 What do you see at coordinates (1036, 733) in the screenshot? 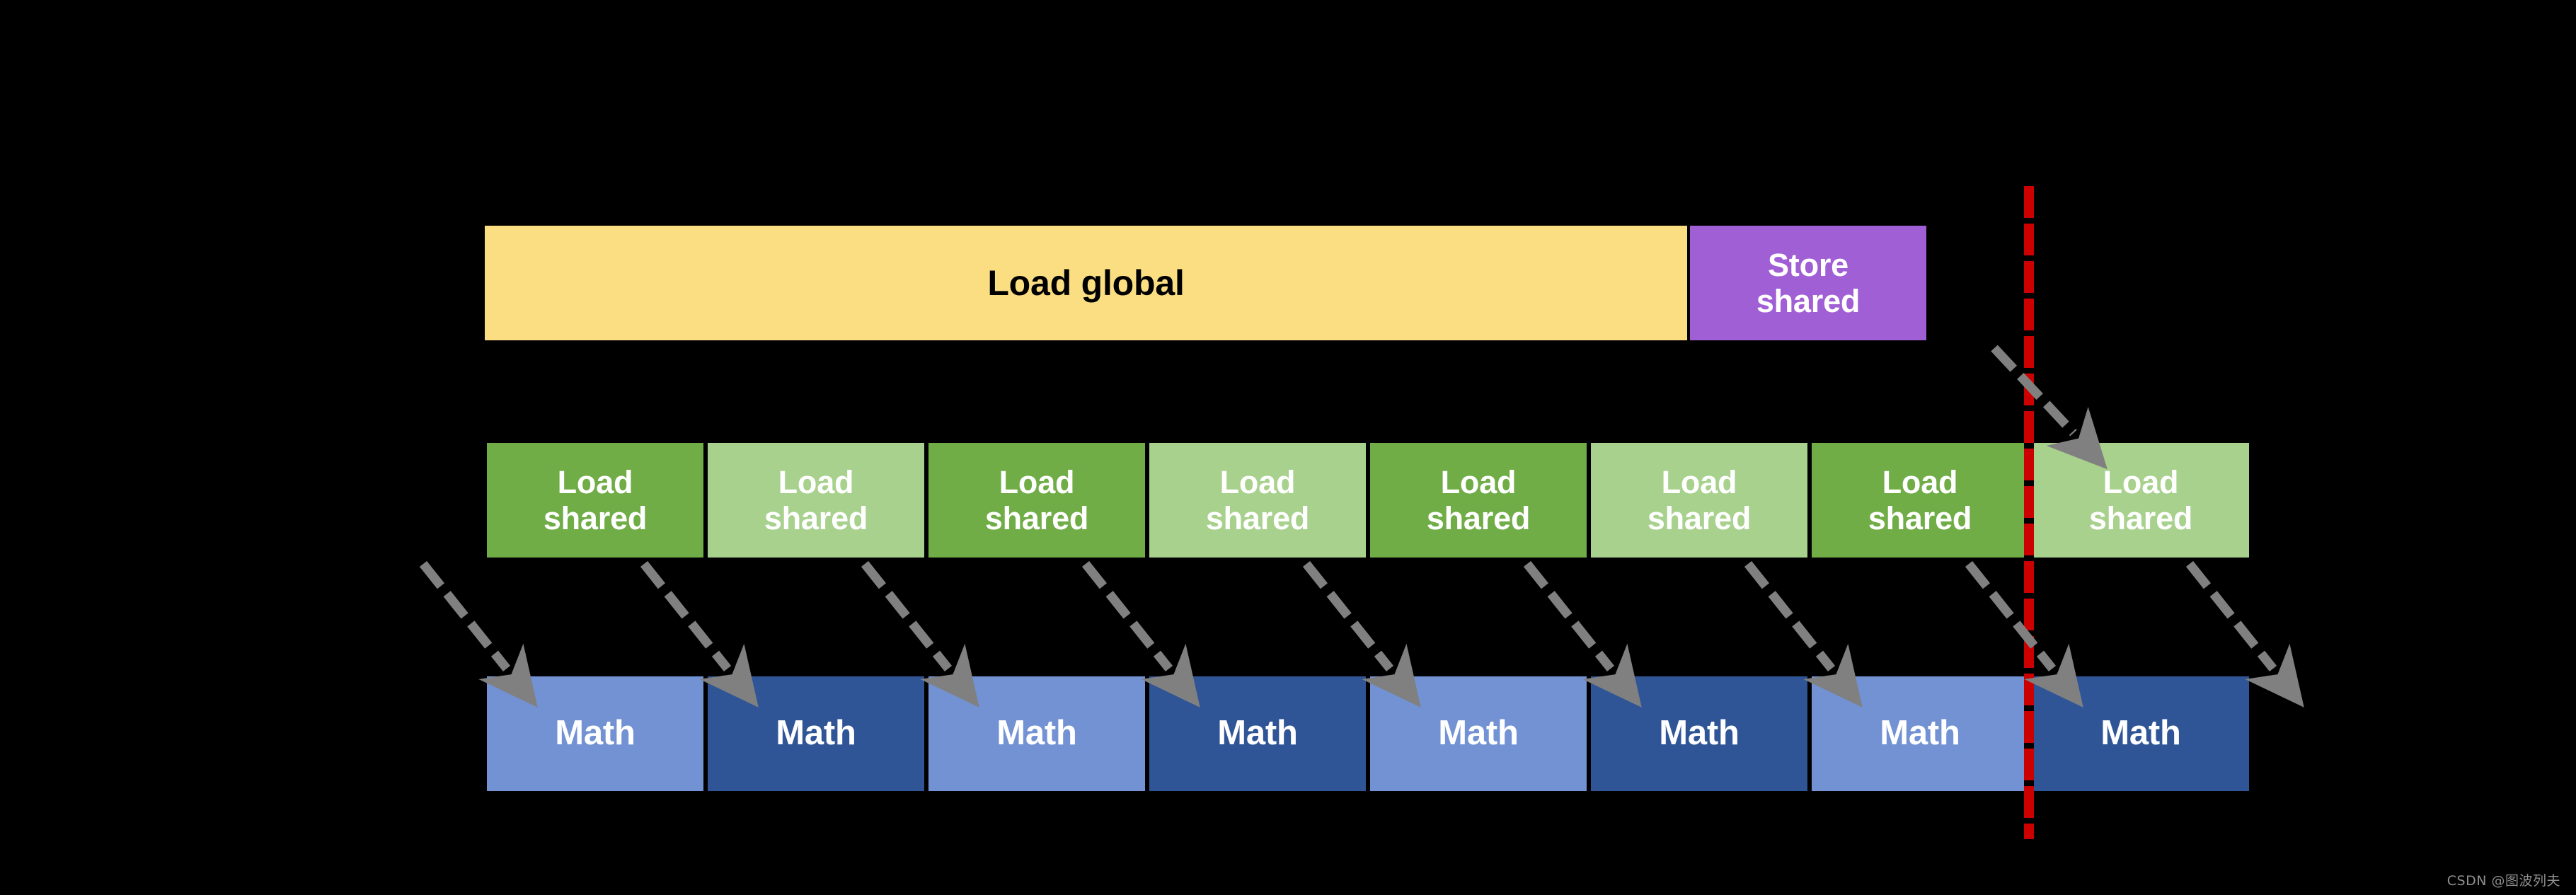
I see `block-math-3: Math` at bounding box center [1036, 733].